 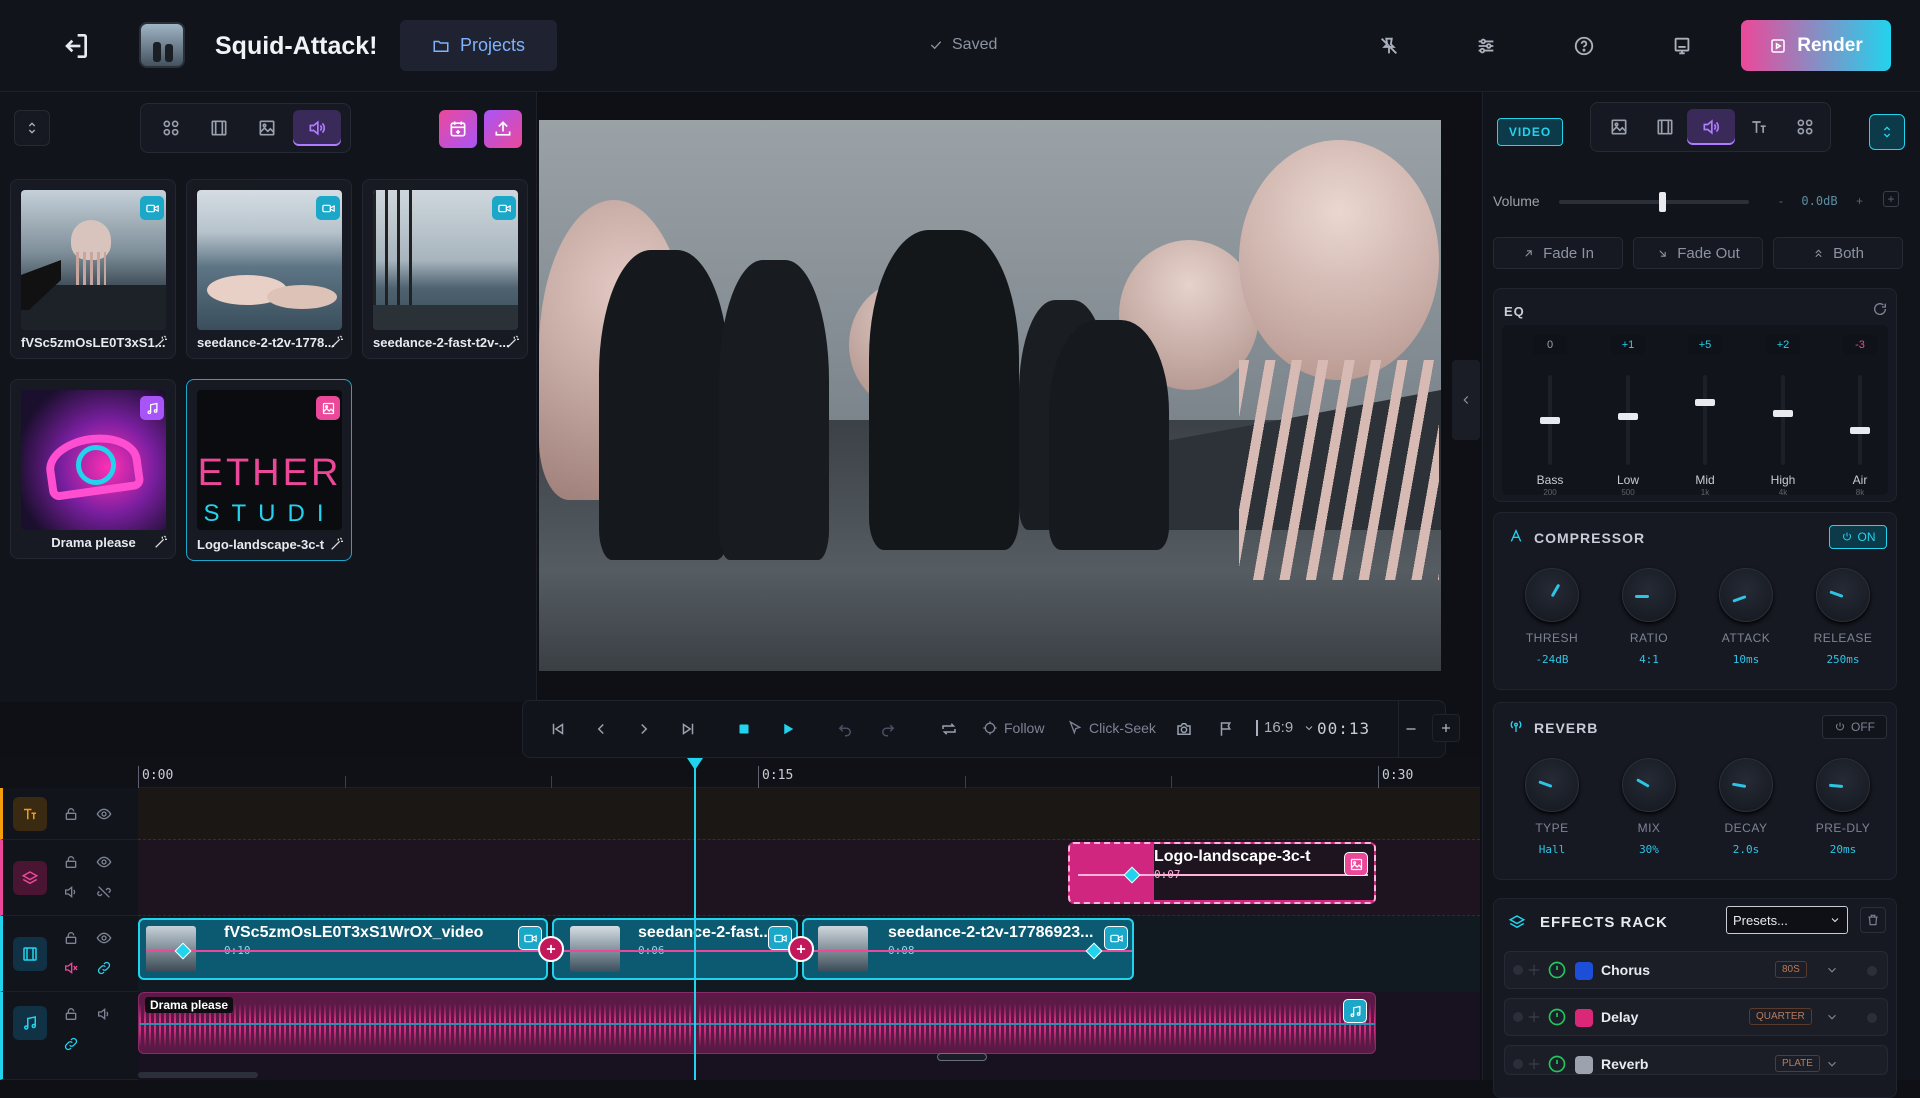 I want to click on fade-both-button: Both, so click(x=1838, y=253).